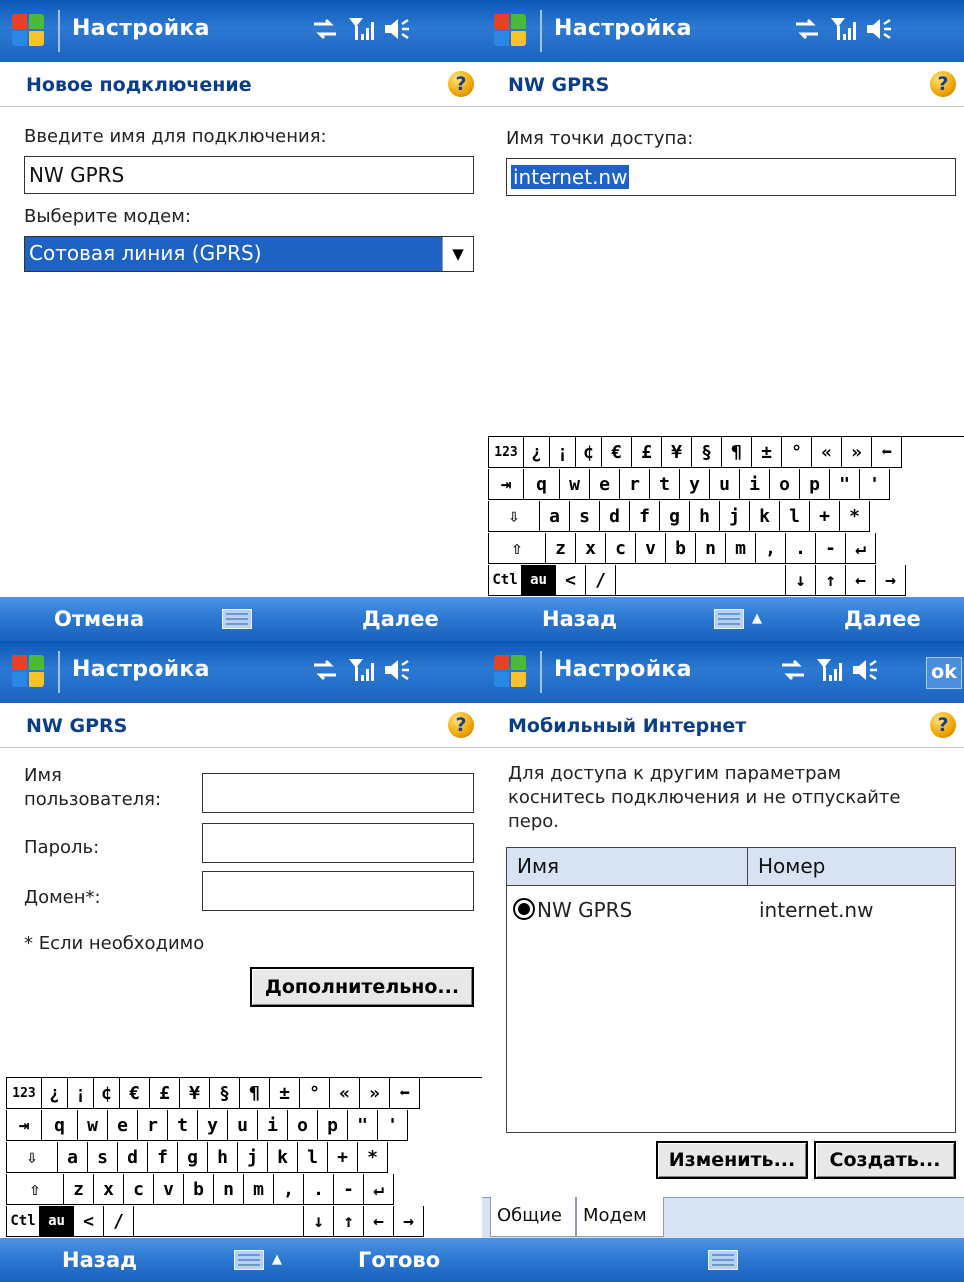 The width and height of the screenshot is (964, 1282). Describe the element at coordinates (591, 548) in the screenshot. I see `keyboard-key: x` at that location.